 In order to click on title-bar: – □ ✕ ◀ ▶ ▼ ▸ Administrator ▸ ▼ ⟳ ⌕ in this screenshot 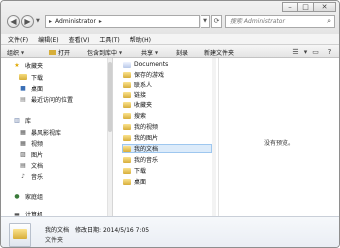, I will do `click(170, 17)`.